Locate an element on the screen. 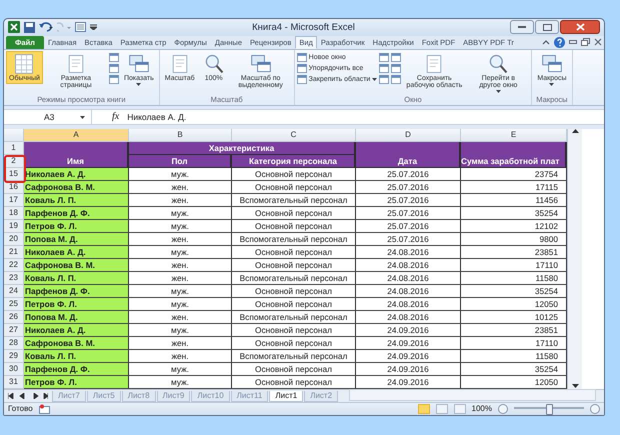  column-header: A is located at coordinates (76, 135).